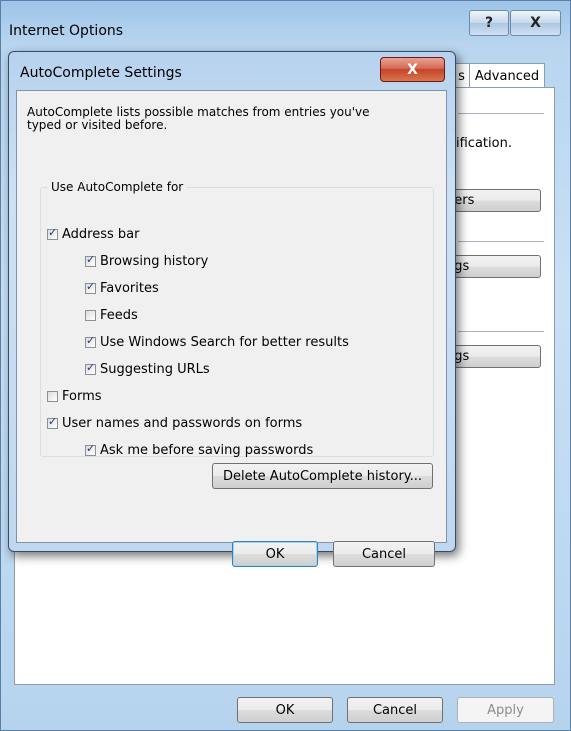 Image resolution: width=571 pixels, height=731 pixels. What do you see at coordinates (384, 554) in the screenshot?
I see `dialog-cancel-button: Cancel` at bounding box center [384, 554].